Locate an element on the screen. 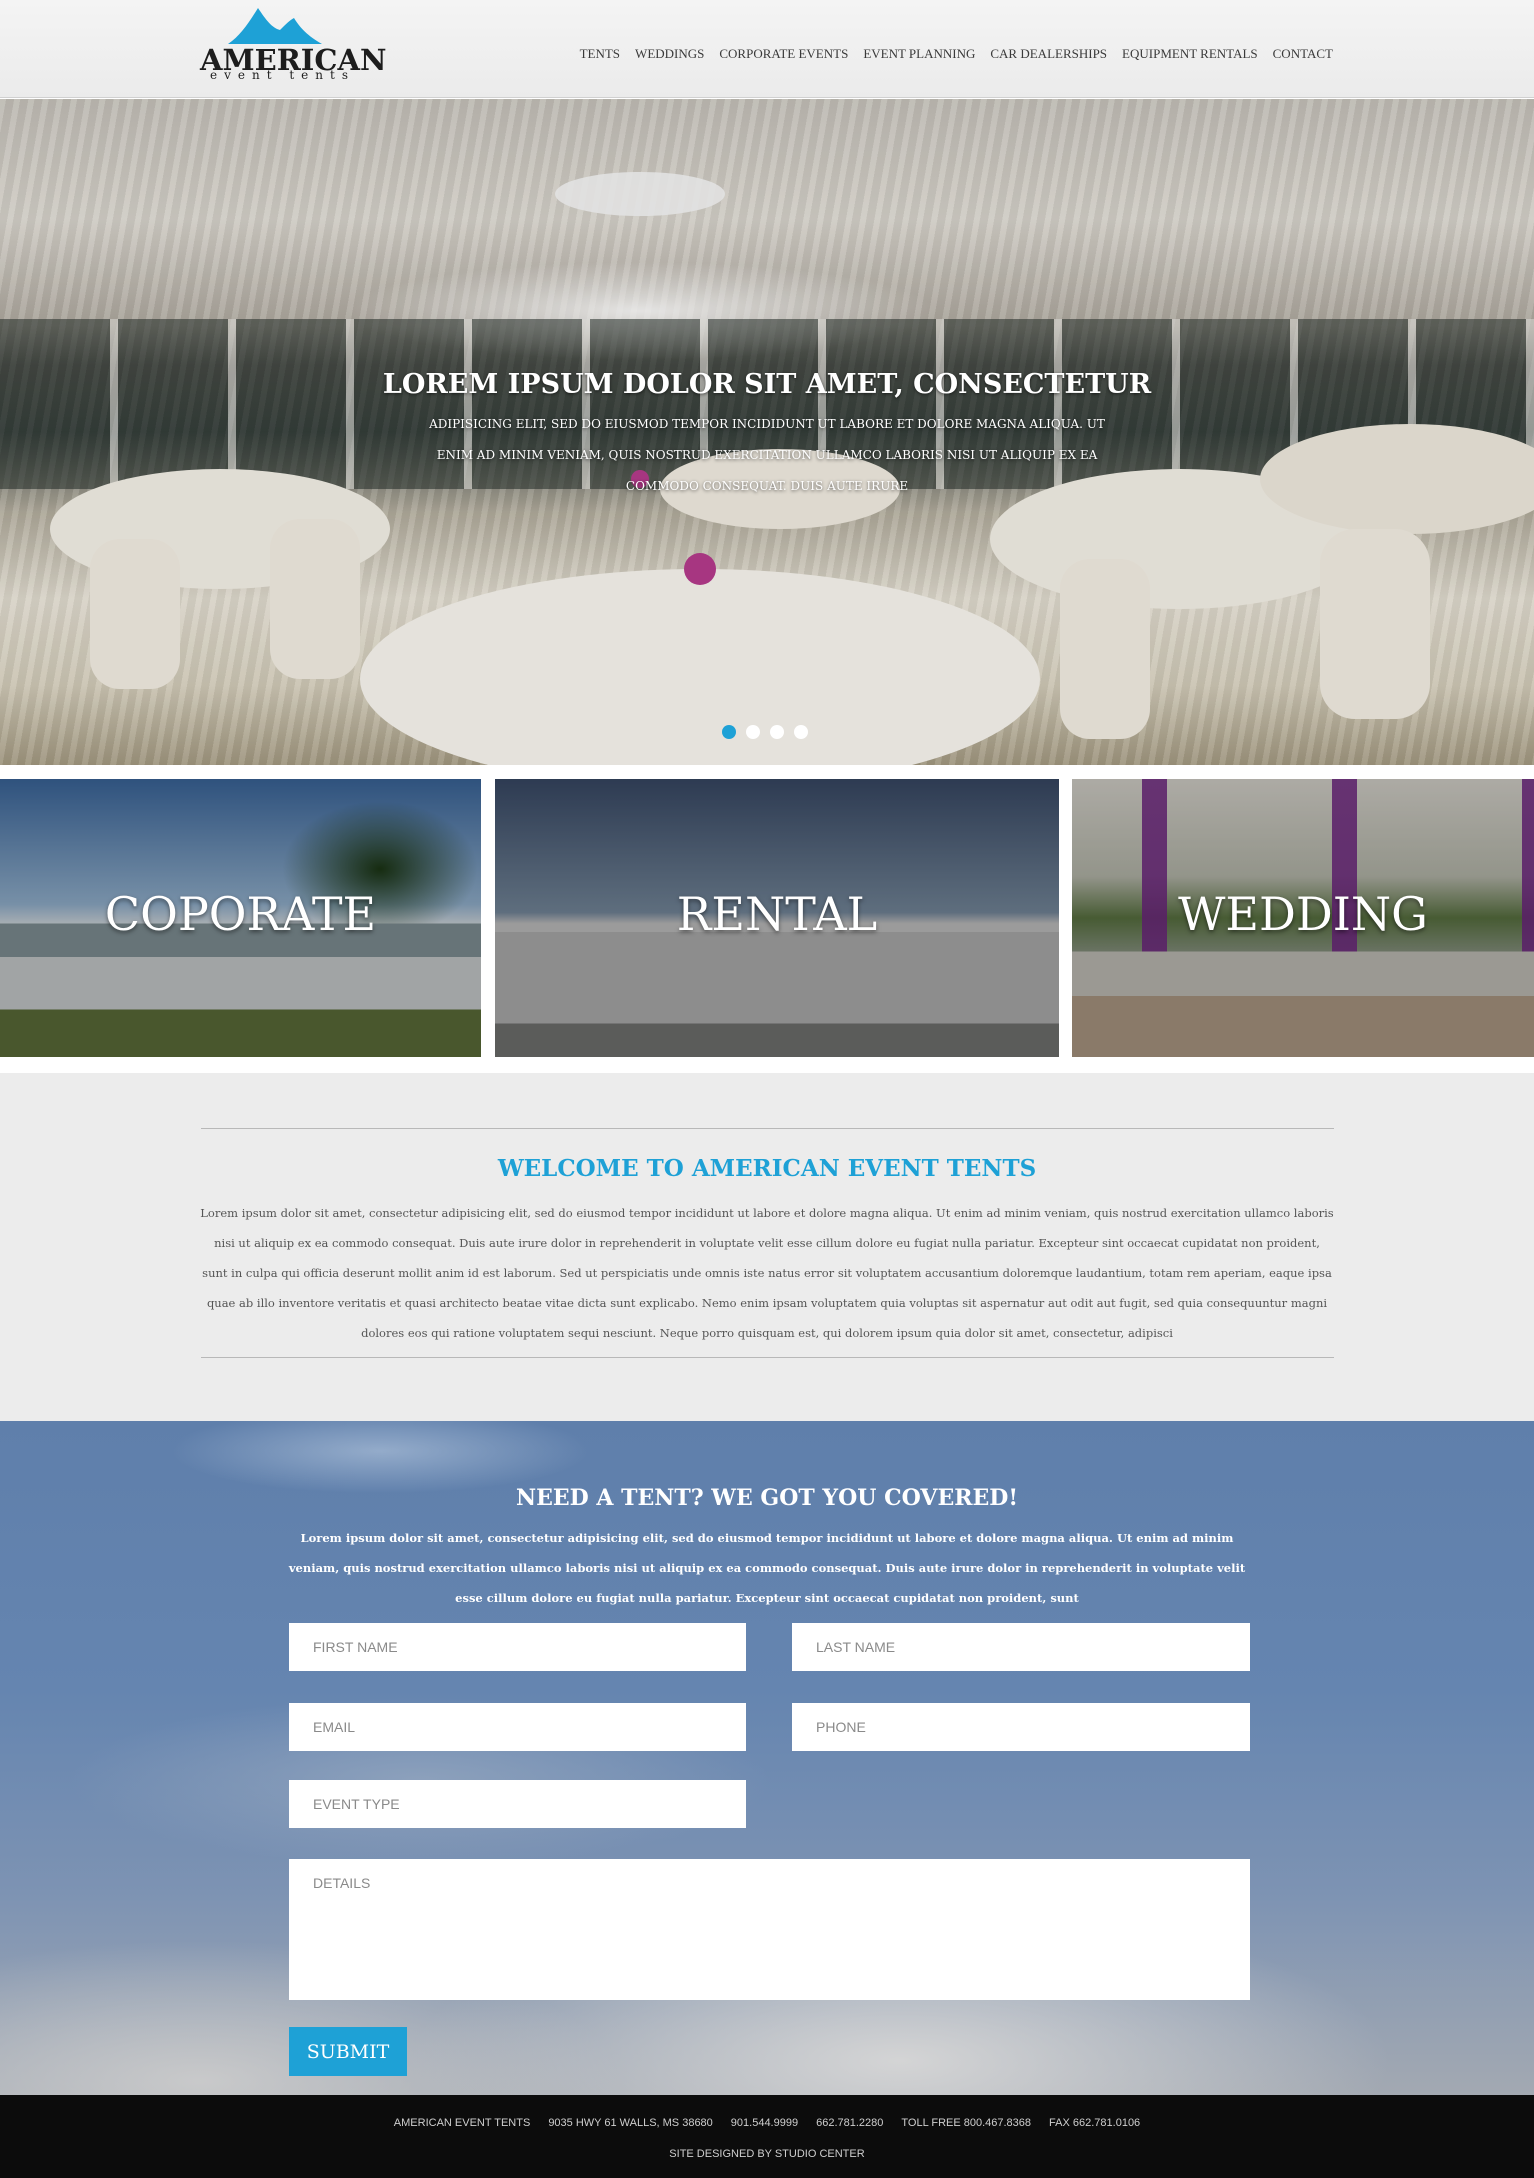  top-divider is located at coordinates (767, 1128).